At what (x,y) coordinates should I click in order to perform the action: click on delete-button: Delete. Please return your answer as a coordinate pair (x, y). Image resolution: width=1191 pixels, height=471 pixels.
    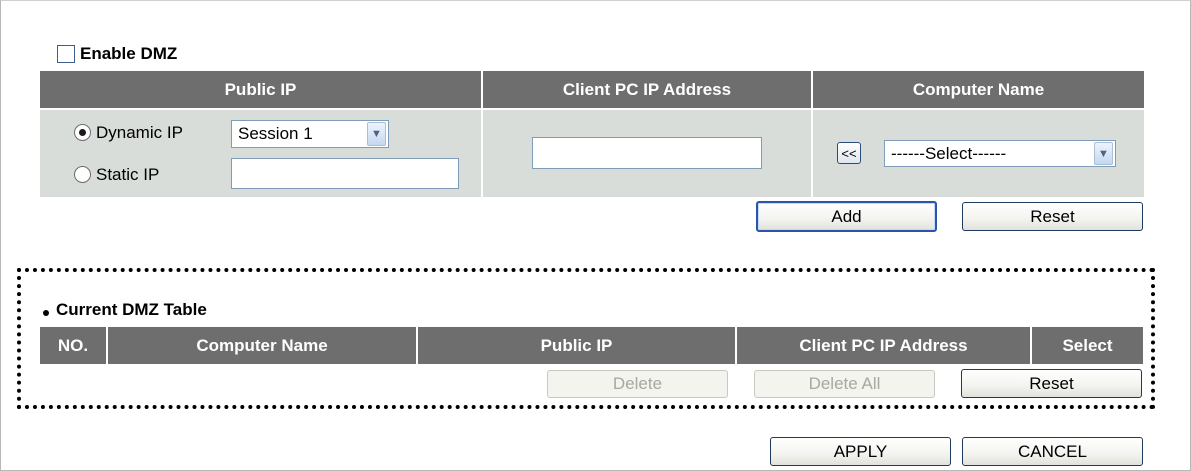
    Looking at the image, I should click on (637, 384).